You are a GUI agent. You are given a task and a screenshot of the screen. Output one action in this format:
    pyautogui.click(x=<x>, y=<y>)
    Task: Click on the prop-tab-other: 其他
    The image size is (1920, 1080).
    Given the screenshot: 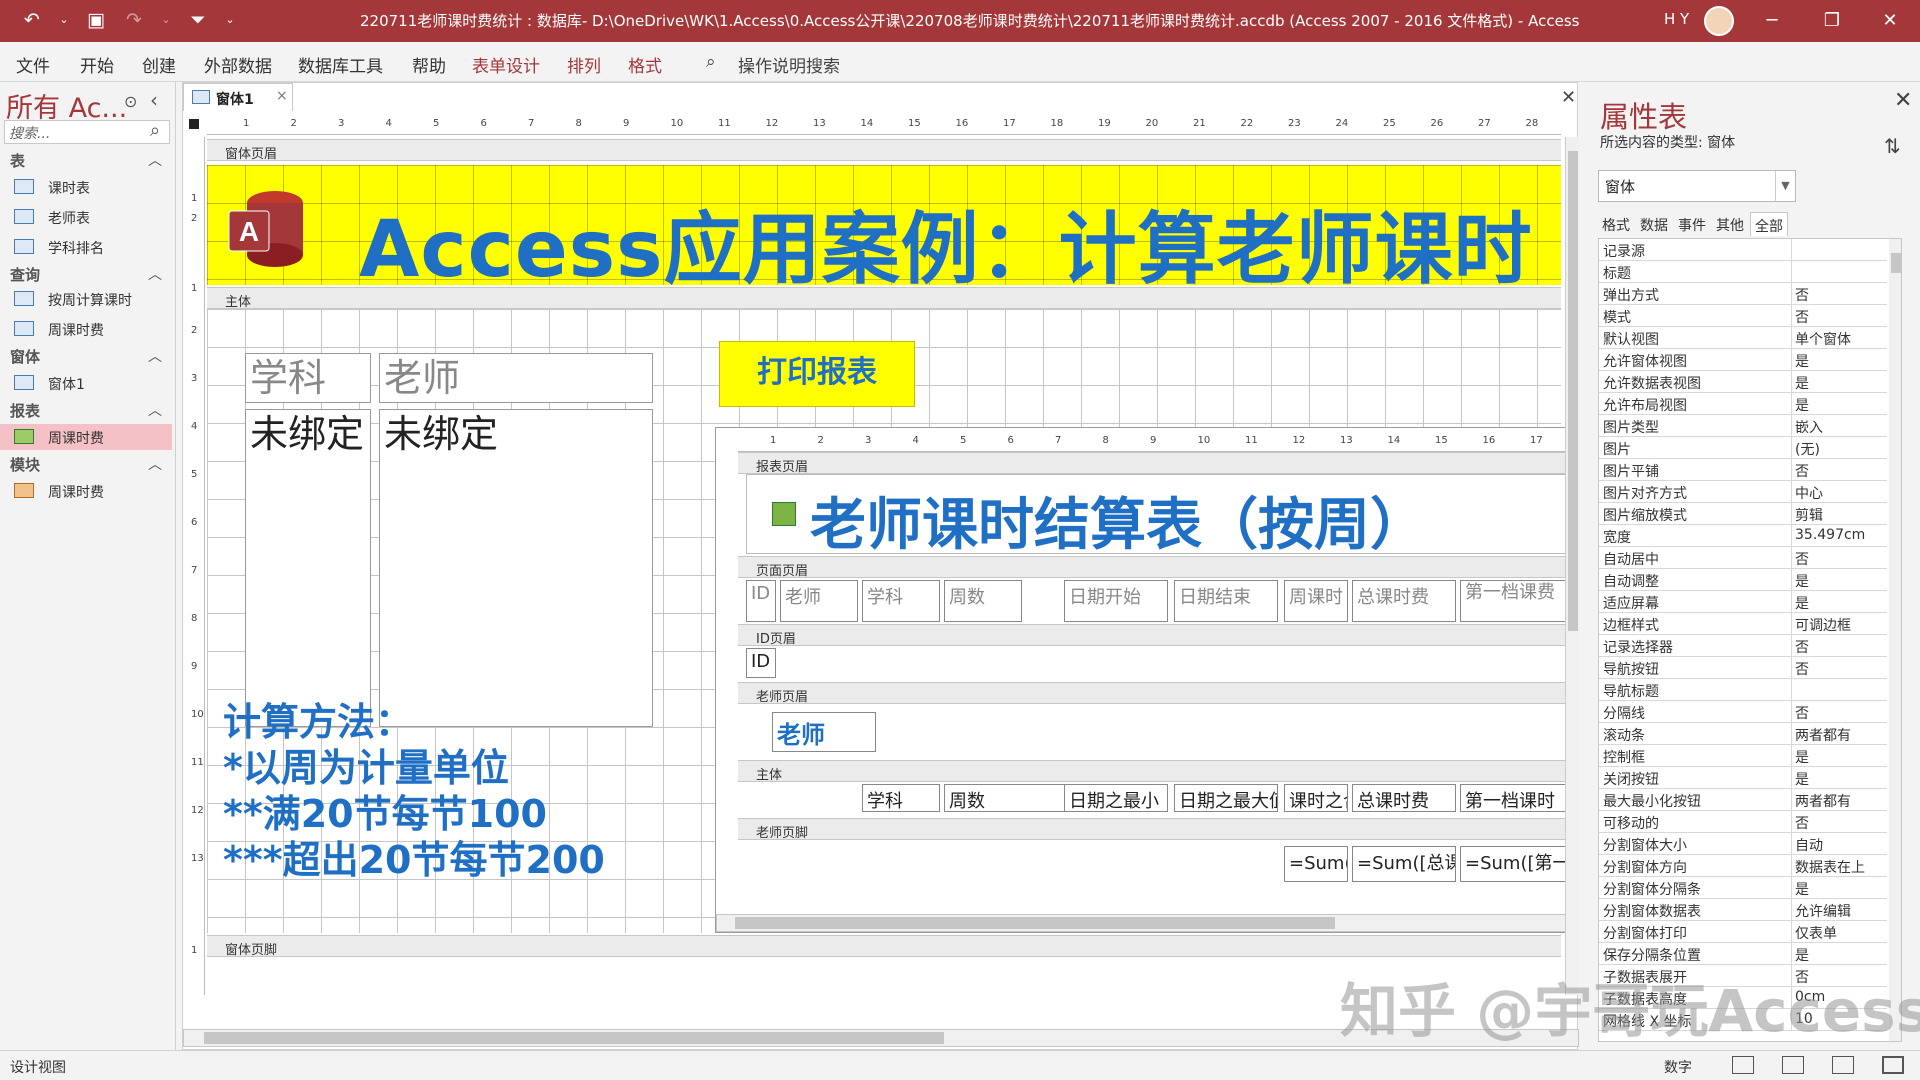 What is the action you would take?
    pyautogui.click(x=1730, y=224)
    